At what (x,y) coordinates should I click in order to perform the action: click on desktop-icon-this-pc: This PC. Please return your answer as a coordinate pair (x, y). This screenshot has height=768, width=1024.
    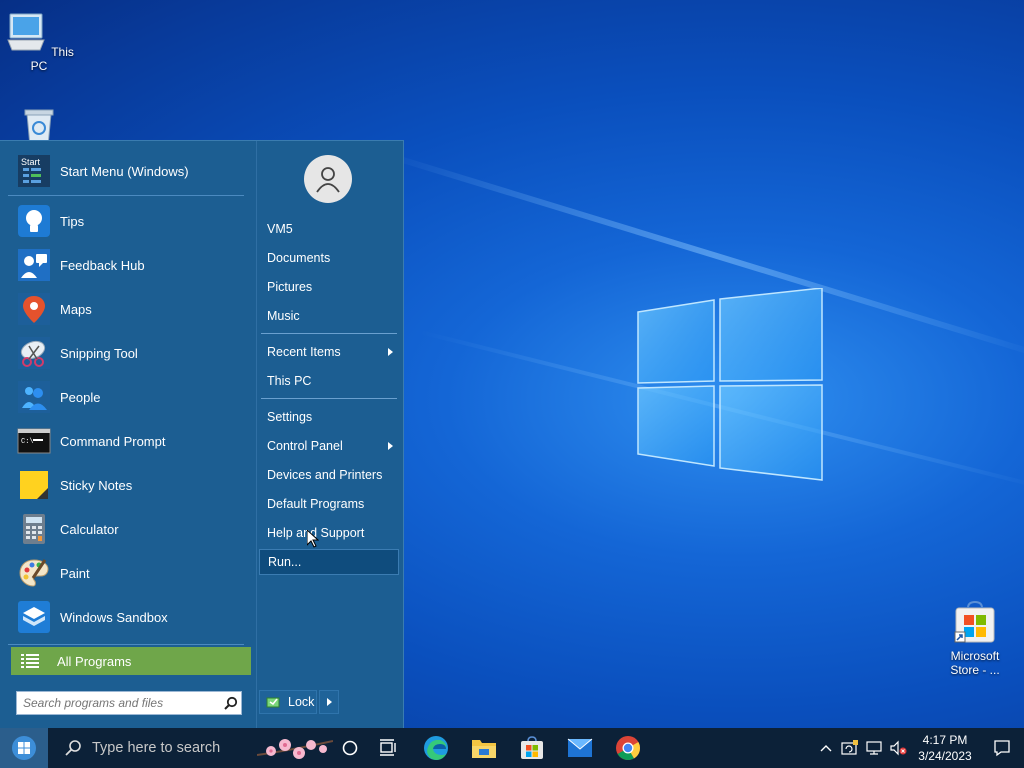
    Looking at the image, I should click on (39, 41).